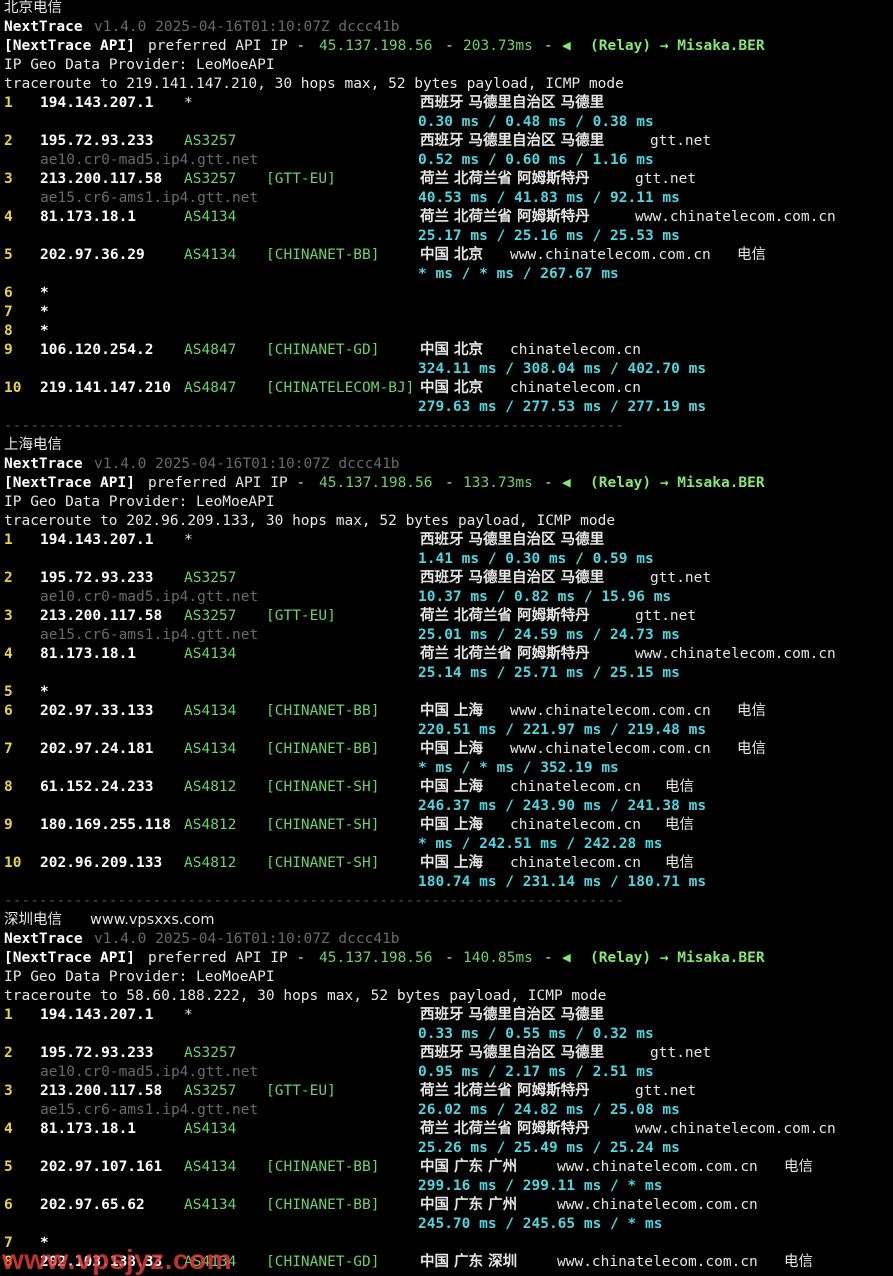 The image size is (893, 1276). I want to click on hop-detail-row: 0.30 ms / 0.48 ms / 0.38 ms, so click(446, 122).